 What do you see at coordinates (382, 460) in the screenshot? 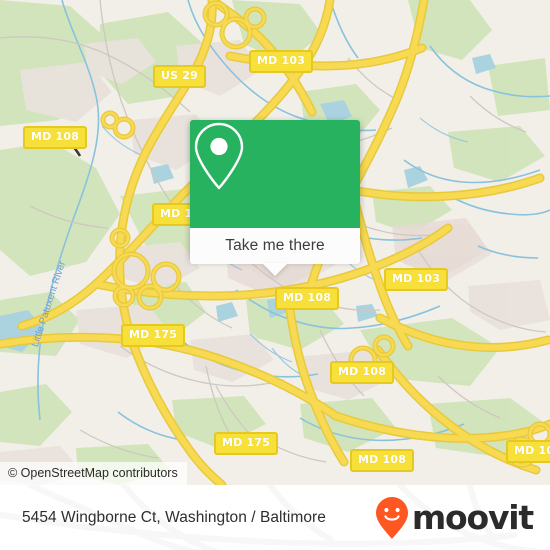
I see `road-shield-md-108-bottom: MD 108` at bounding box center [382, 460].